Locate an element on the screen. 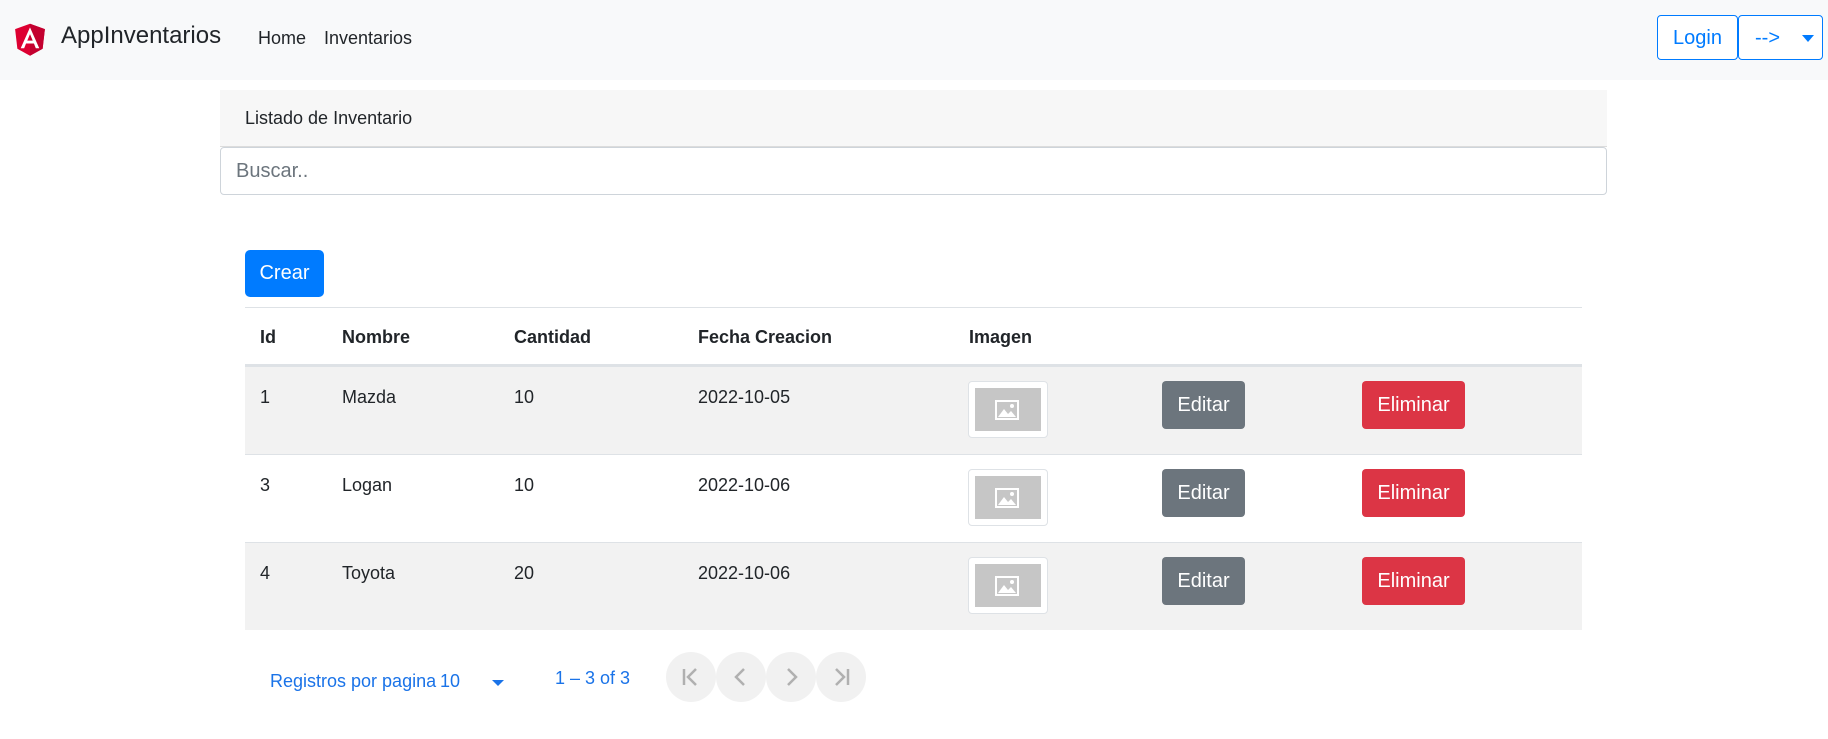 Image resolution: width=1828 pixels, height=739 pixels. next-page-button is located at coordinates (791, 677).